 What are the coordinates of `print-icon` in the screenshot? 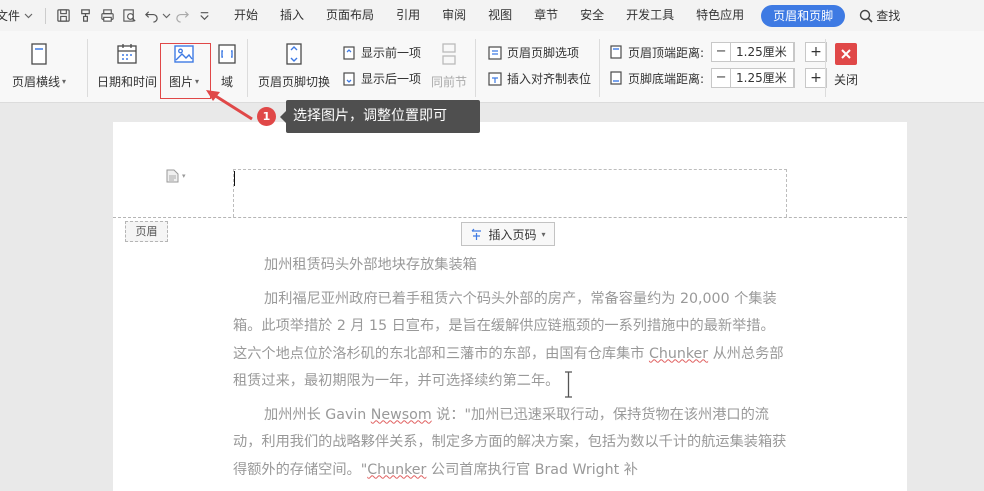 It's located at (107, 16).